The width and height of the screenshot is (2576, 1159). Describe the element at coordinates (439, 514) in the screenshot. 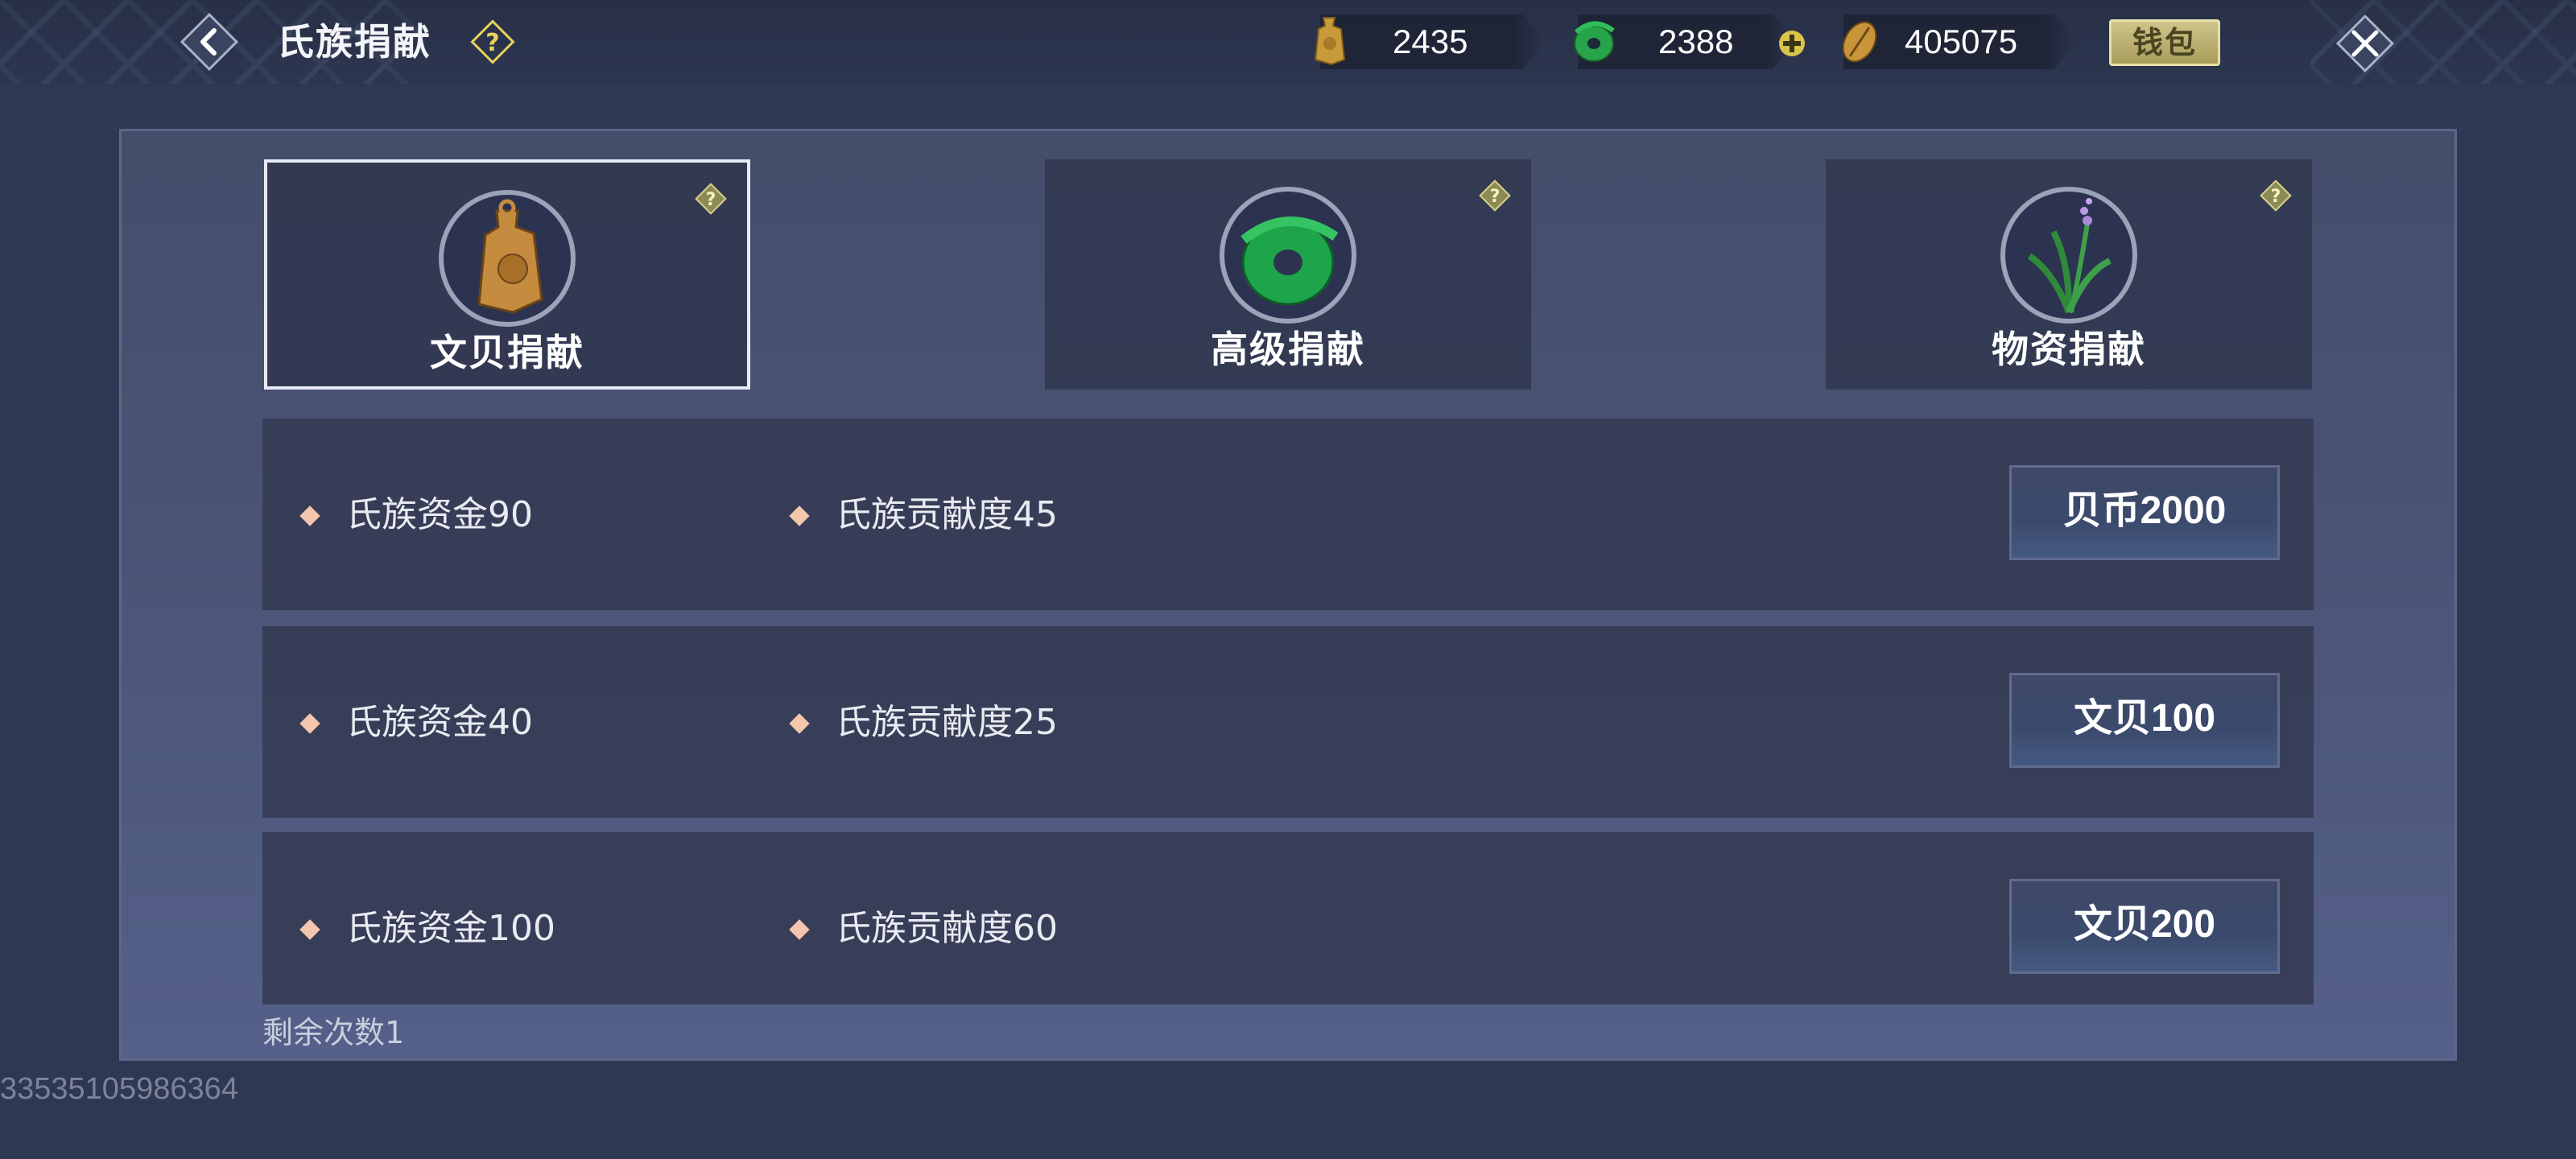

I see `clan-fund-reward: 氏族资金90` at that location.